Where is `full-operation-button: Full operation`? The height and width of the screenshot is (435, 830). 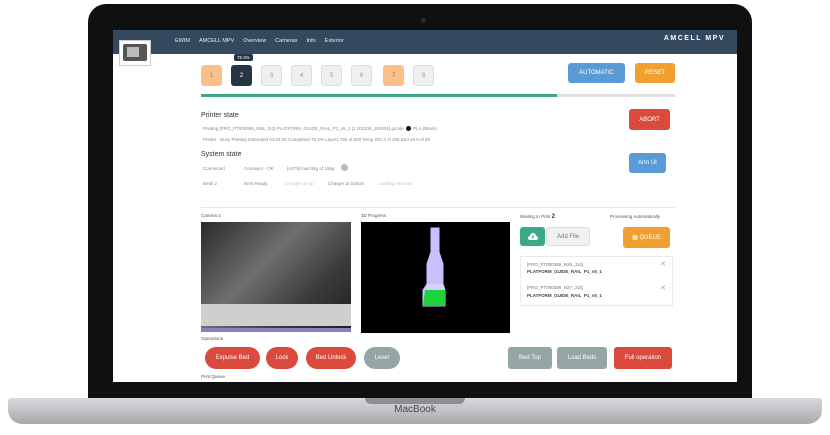 full-operation-button: Full operation is located at coordinates (643, 358).